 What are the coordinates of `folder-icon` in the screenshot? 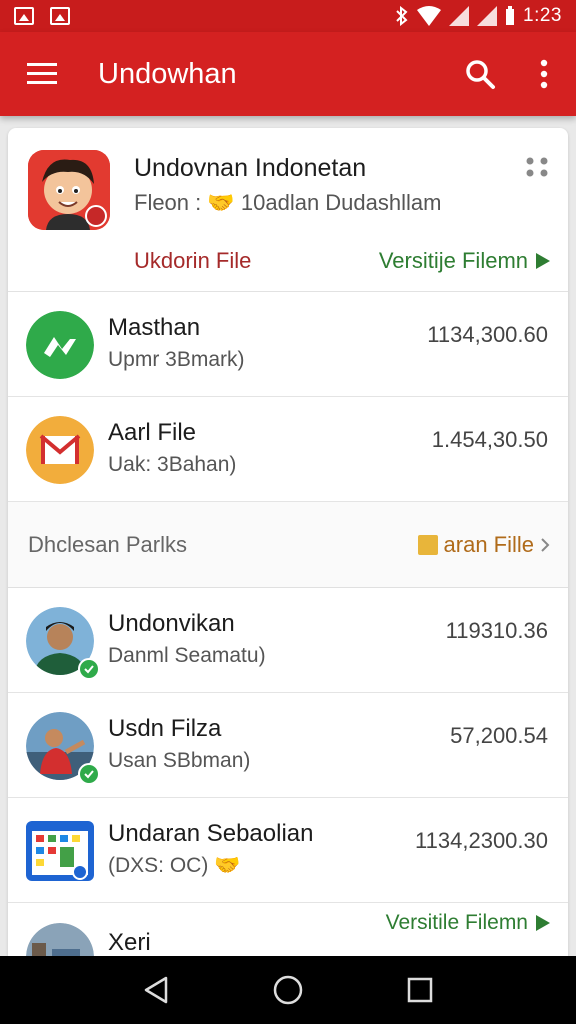 It's located at (427, 545).